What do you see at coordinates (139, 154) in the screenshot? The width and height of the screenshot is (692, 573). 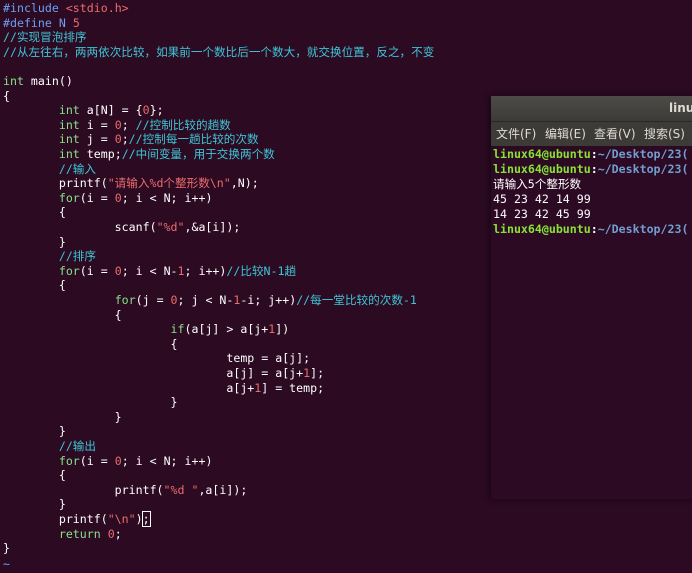 I see `code-line: int temp;//中间变量，用于交换两个数` at bounding box center [139, 154].